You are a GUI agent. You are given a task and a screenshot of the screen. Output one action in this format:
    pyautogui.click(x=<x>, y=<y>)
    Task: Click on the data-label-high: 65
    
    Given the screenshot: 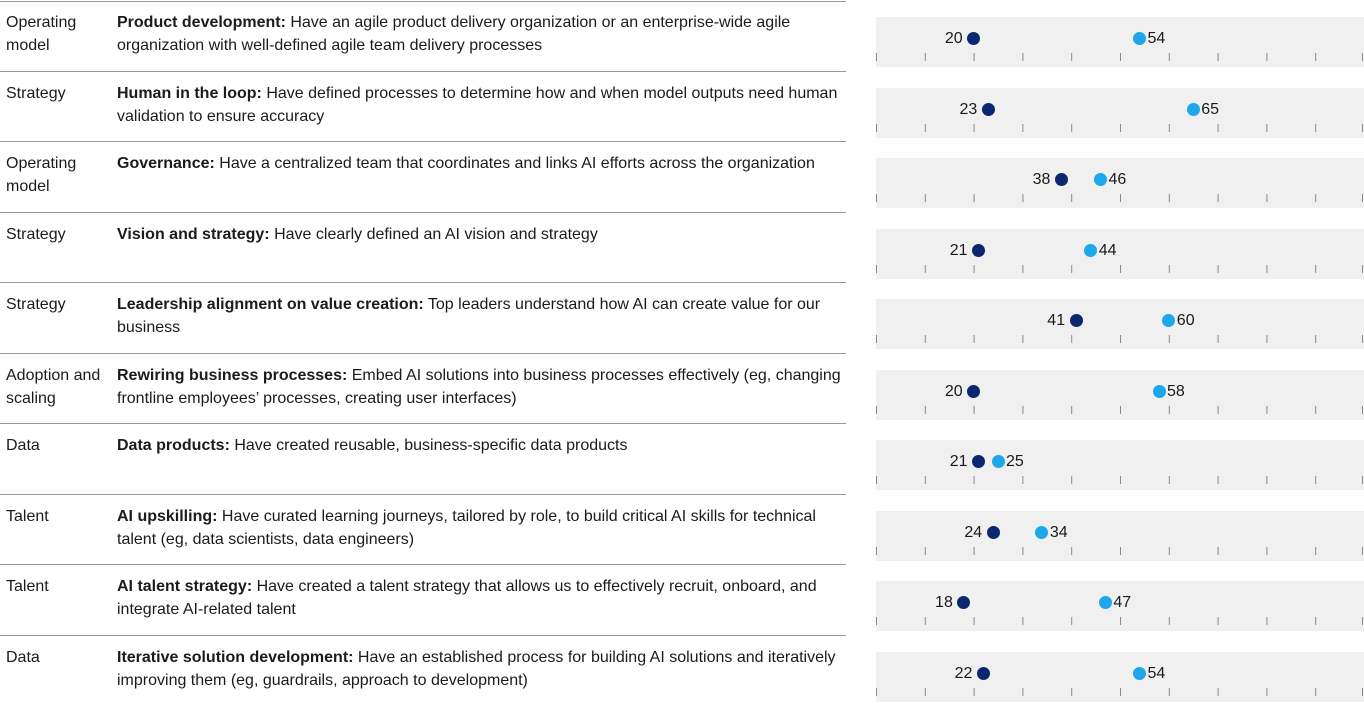 What is the action you would take?
    pyautogui.click(x=1210, y=109)
    